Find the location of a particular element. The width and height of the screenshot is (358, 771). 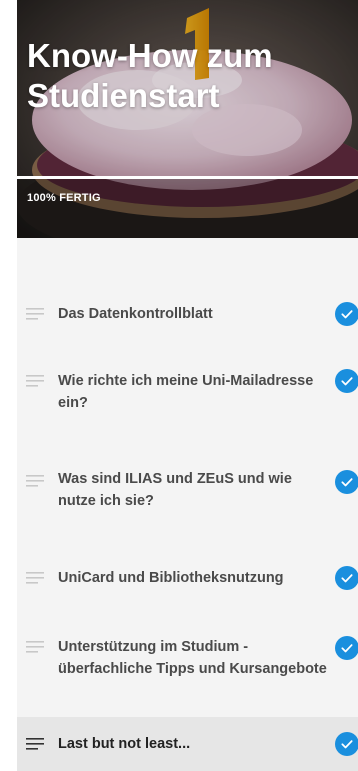

progress-label: 100% FERTIG is located at coordinates (64, 198).